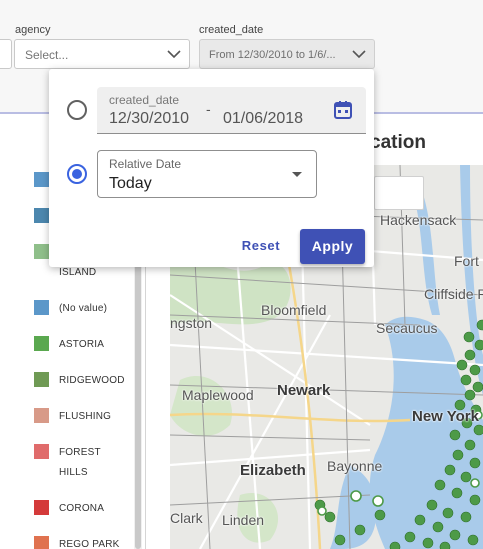  Describe the element at coordinates (89, 544) in the screenshot. I see `legend-label: REGO PARK` at that location.